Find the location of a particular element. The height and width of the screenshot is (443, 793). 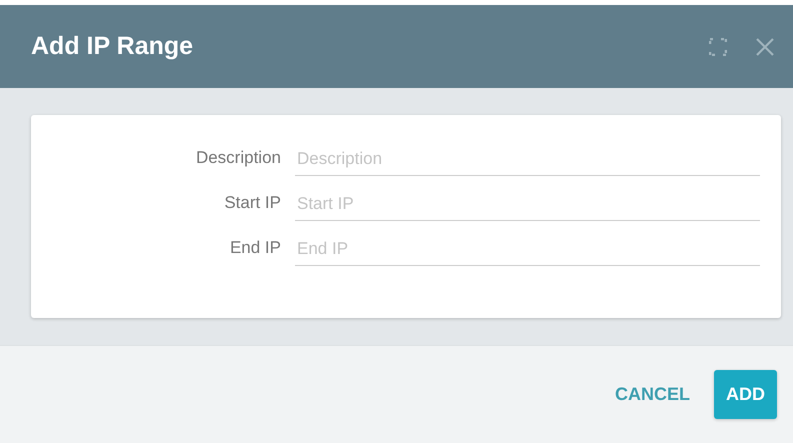

input-field: End IP is located at coordinates (527, 249).